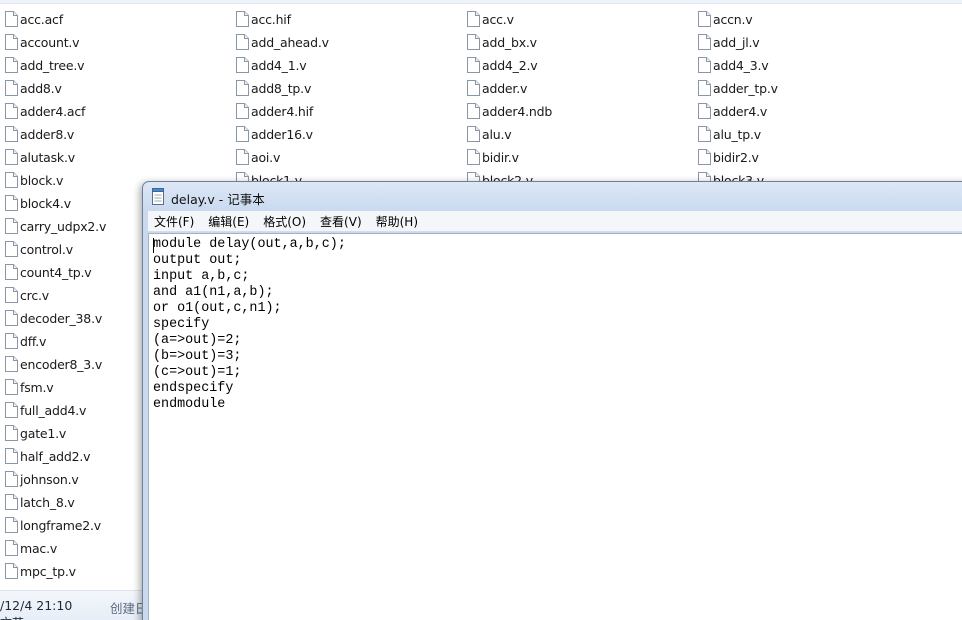 This screenshot has width=962, height=620. What do you see at coordinates (52, 65) in the screenshot?
I see `file-name: add_tree.v` at bounding box center [52, 65].